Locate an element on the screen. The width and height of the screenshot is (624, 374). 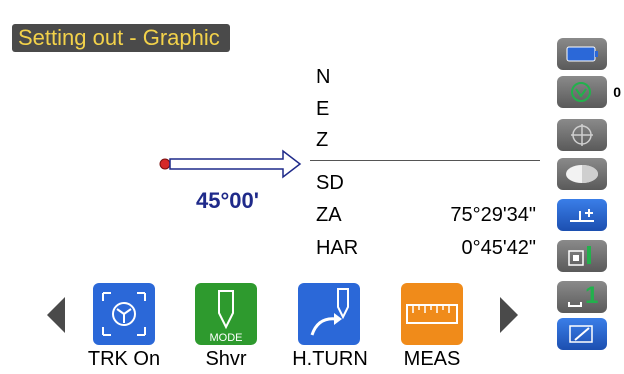
shvr-button: MODE is located at coordinates (226, 314).